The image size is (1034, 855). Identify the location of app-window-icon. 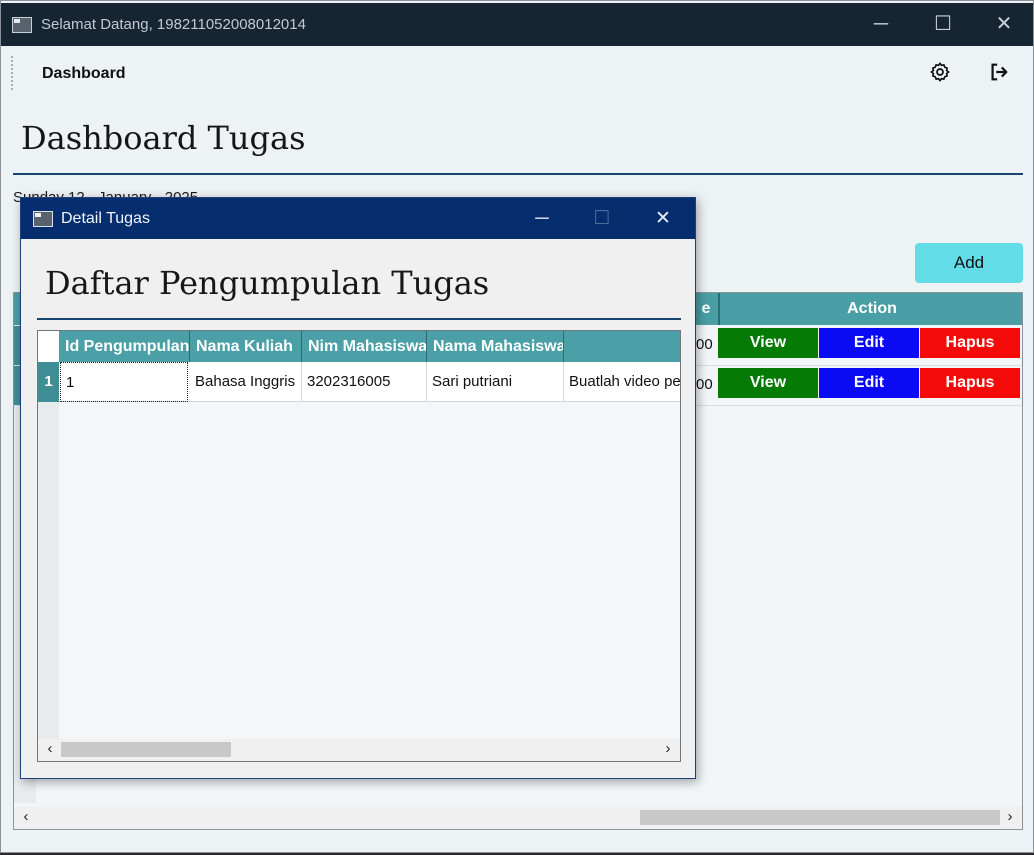
(22, 25).